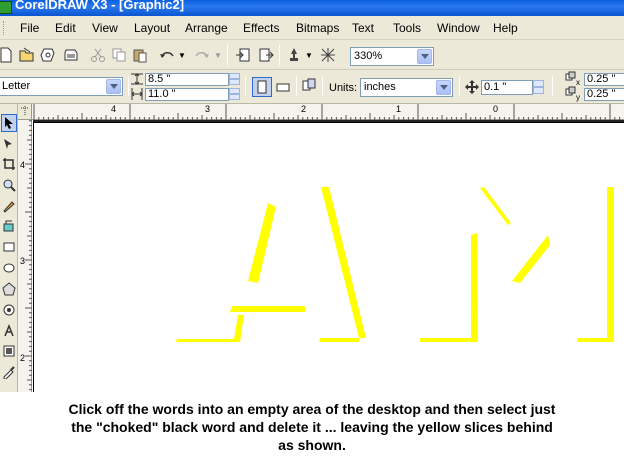 The height and width of the screenshot is (467, 624). What do you see at coordinates (312, 8) in the screenshot?
I see `title-bar: CorelDRAW X3 - [Graphic2]` at bounding box center [312, 8].